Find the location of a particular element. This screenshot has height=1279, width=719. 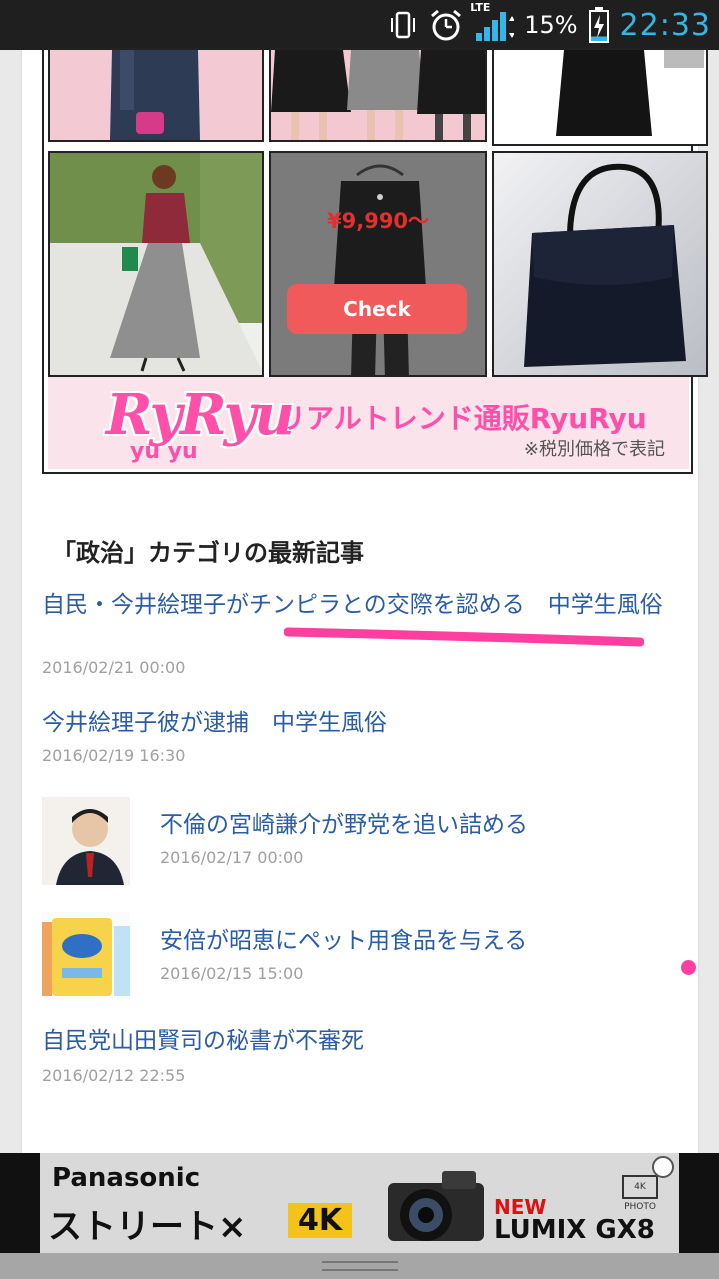

plaid-dress-image is located at coordinates (156, 264).